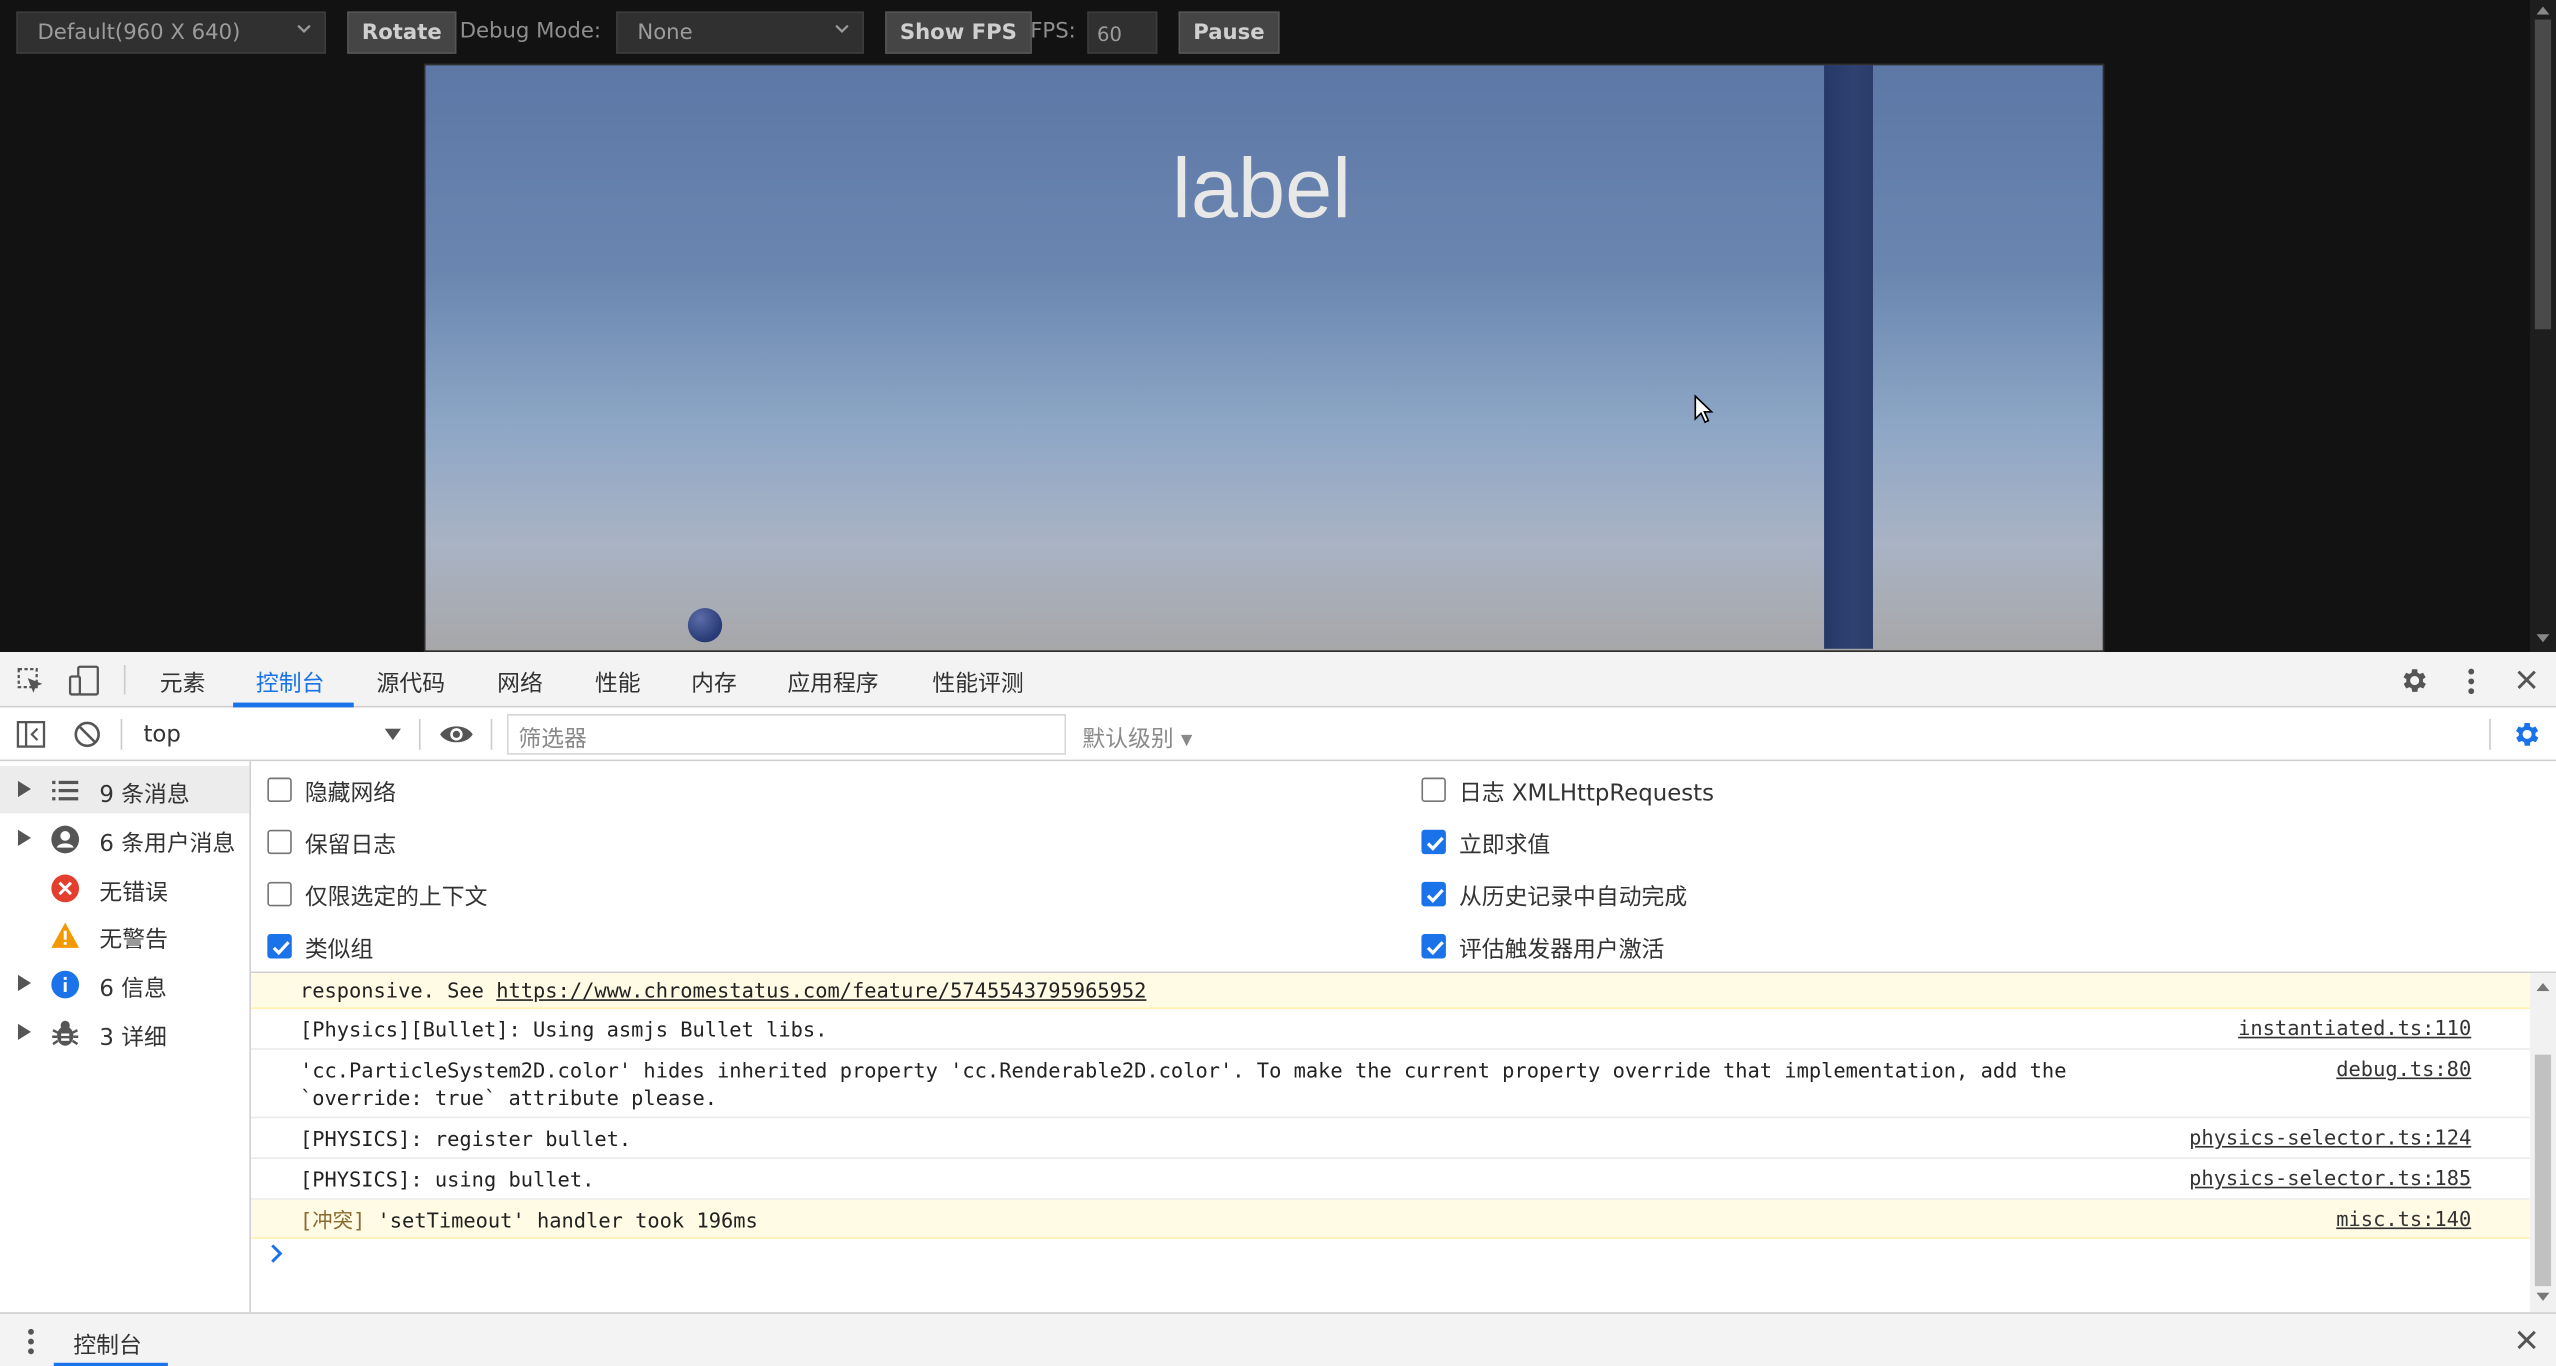 Image resolution: width=2556 pixels, height=1366 pixels. Describe the element at coordinates (402, 32) in the screenshot. I see `rotate-button: Rotate` at that location.